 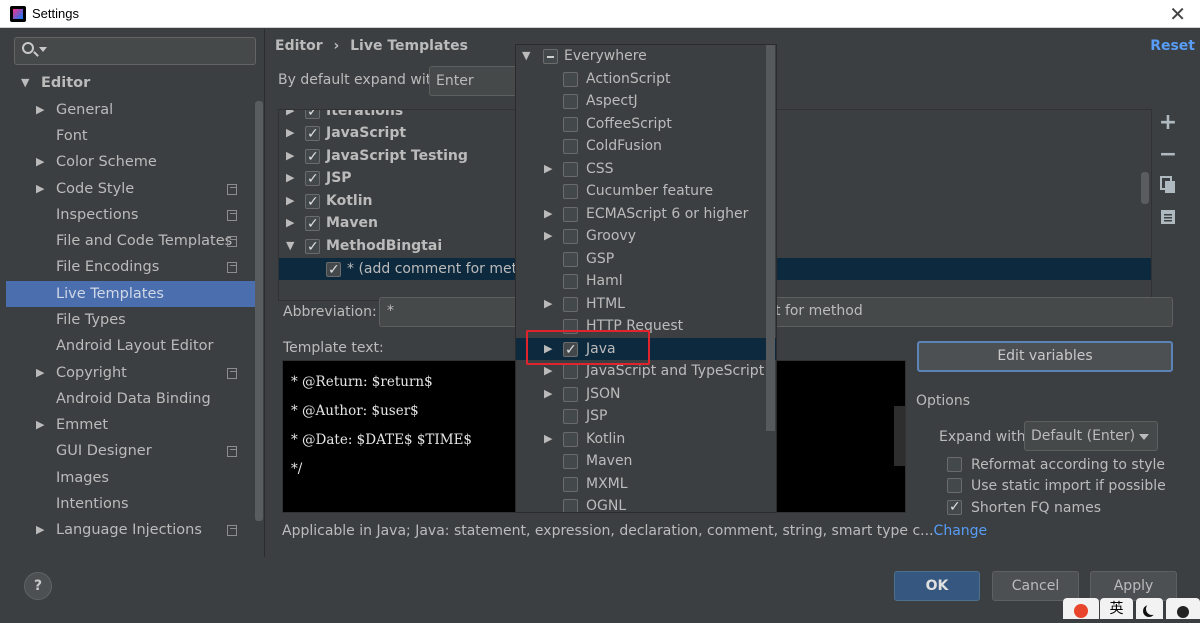 I want to click on context-row-actionscript: ActionScript, so click(x=646, y=79).